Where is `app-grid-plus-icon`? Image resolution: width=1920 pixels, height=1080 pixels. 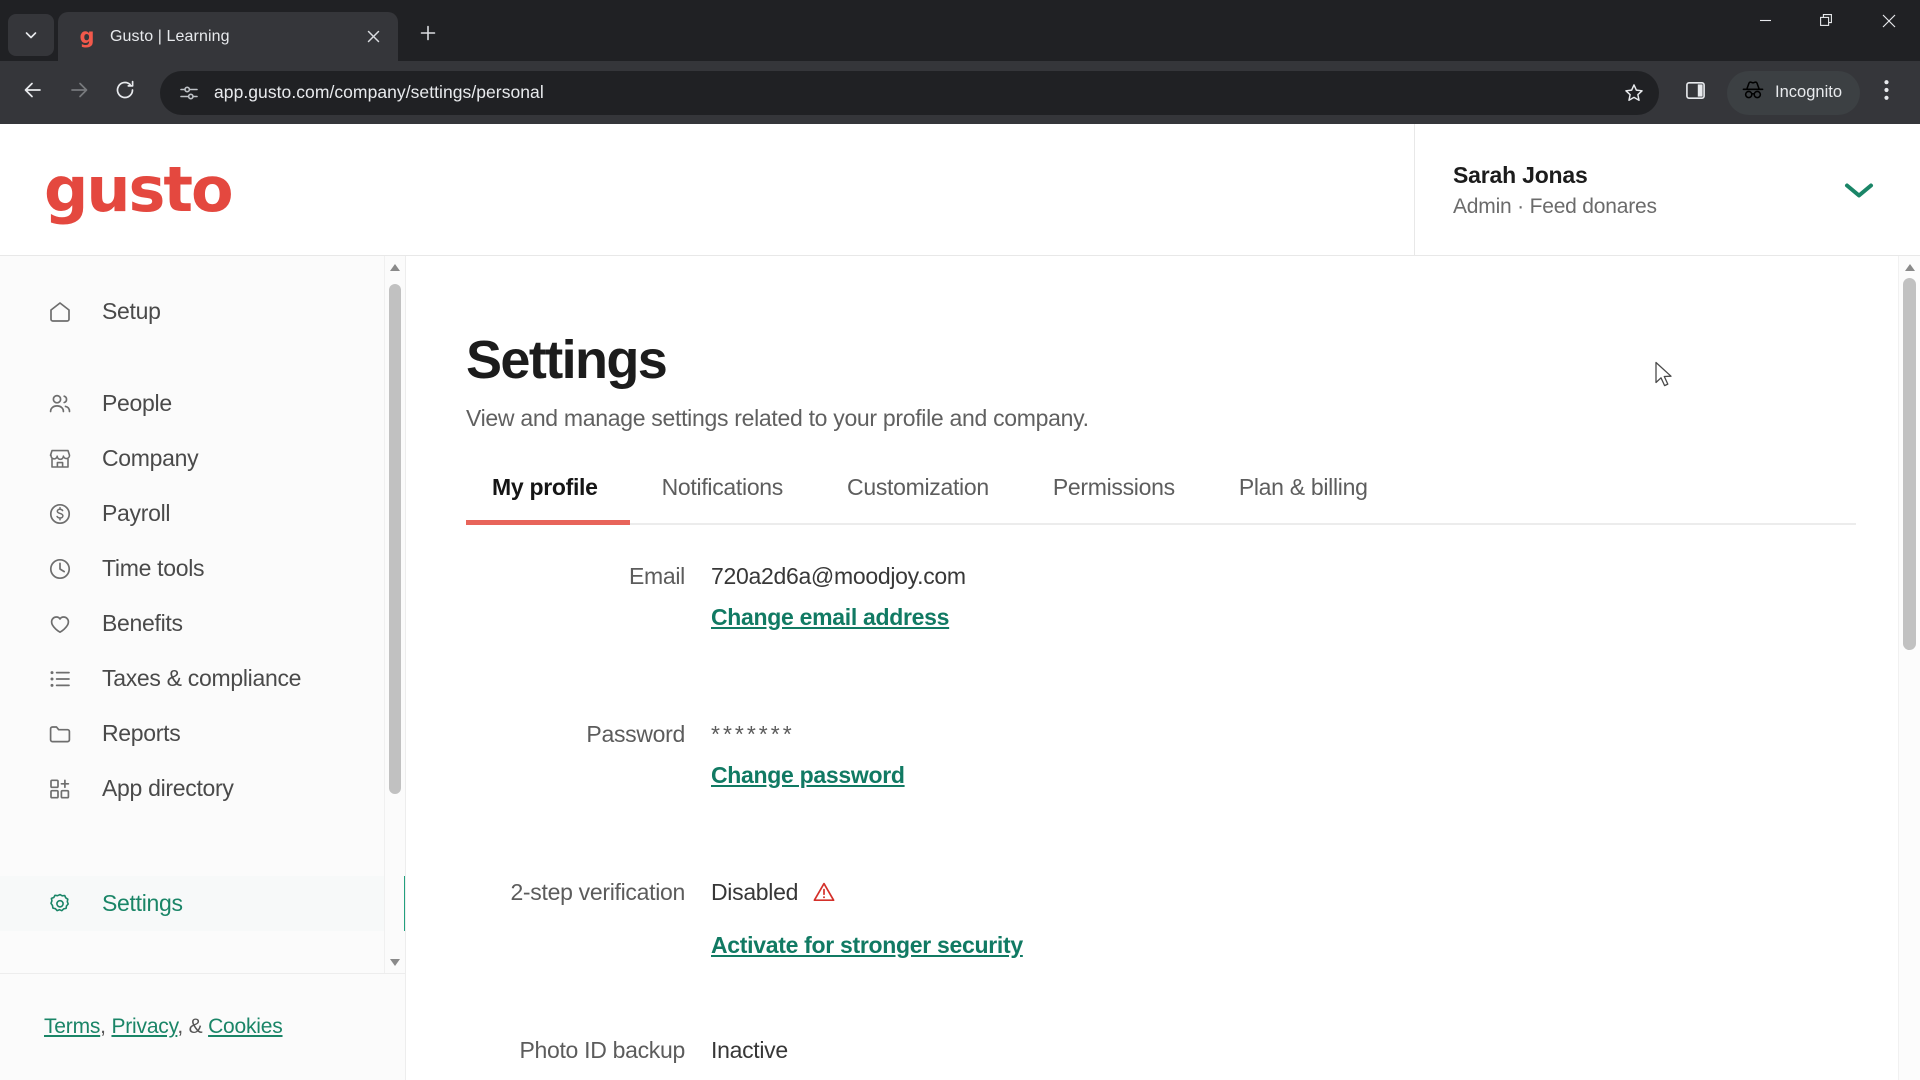
app-grid-plus-icon is located at coordinates (60, 789).